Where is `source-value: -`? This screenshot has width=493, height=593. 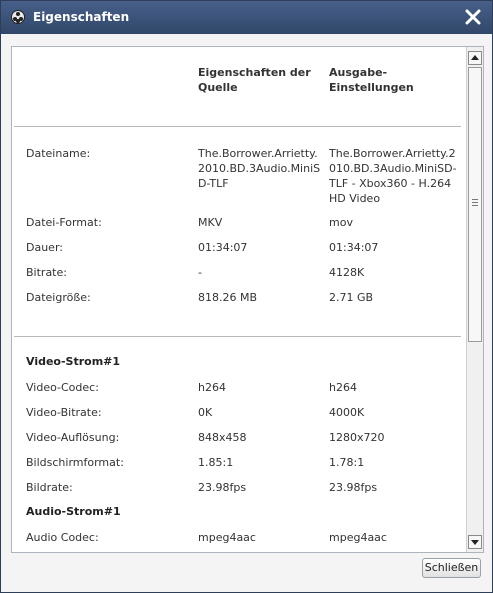 source-value: - is located at coordinates (200, 272).